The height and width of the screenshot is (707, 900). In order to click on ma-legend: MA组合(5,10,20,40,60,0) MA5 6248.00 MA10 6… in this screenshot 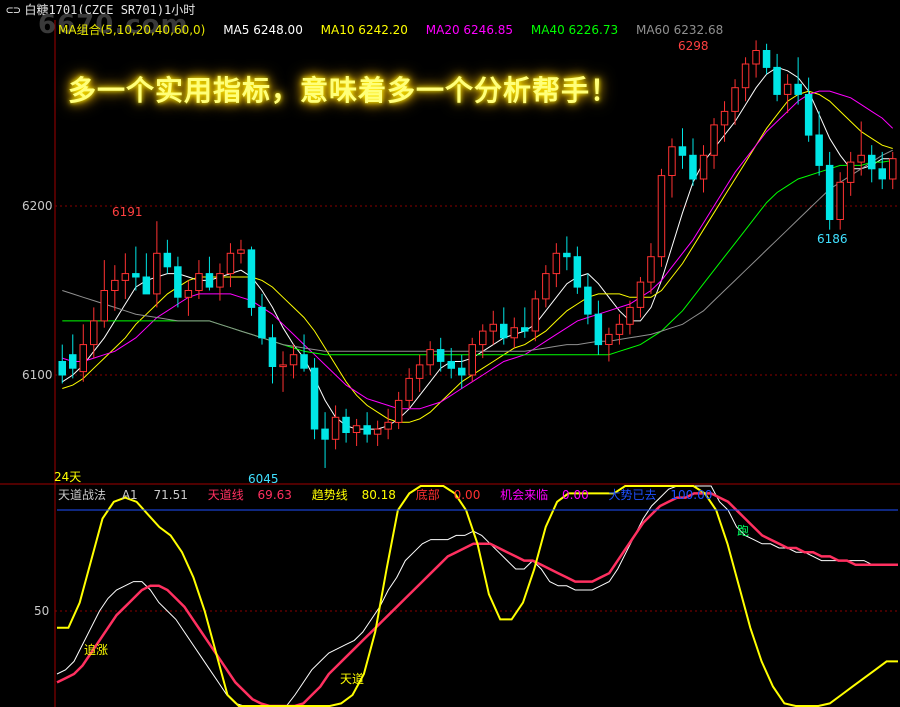, I will do `click(397, 30)`.